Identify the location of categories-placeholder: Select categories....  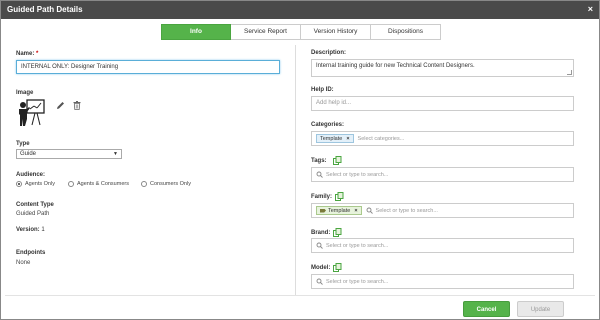
(381, 138).